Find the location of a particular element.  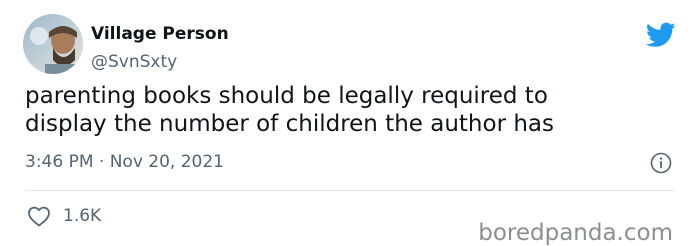

like-count: 1.6K is located at coordinates (82, 216).